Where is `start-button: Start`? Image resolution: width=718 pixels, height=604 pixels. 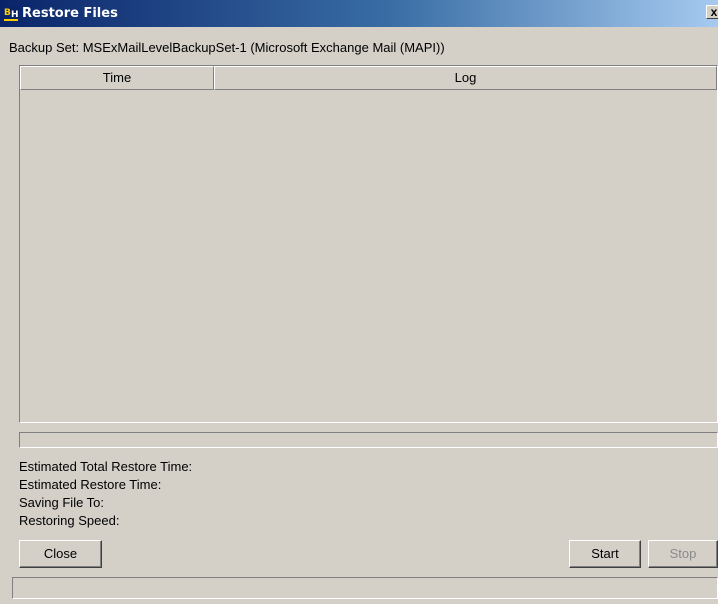
start-button: Start is located at coordinates (605, 554).